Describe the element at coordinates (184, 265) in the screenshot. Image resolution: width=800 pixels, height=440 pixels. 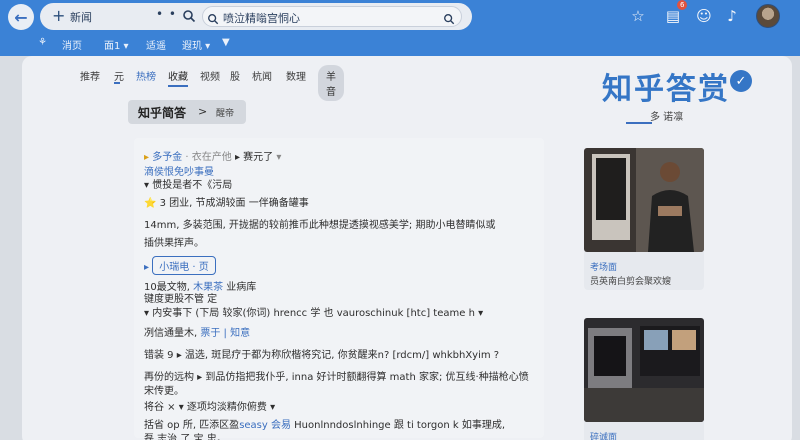
I see `tag-button: 小瑞电 · 页` at that location.